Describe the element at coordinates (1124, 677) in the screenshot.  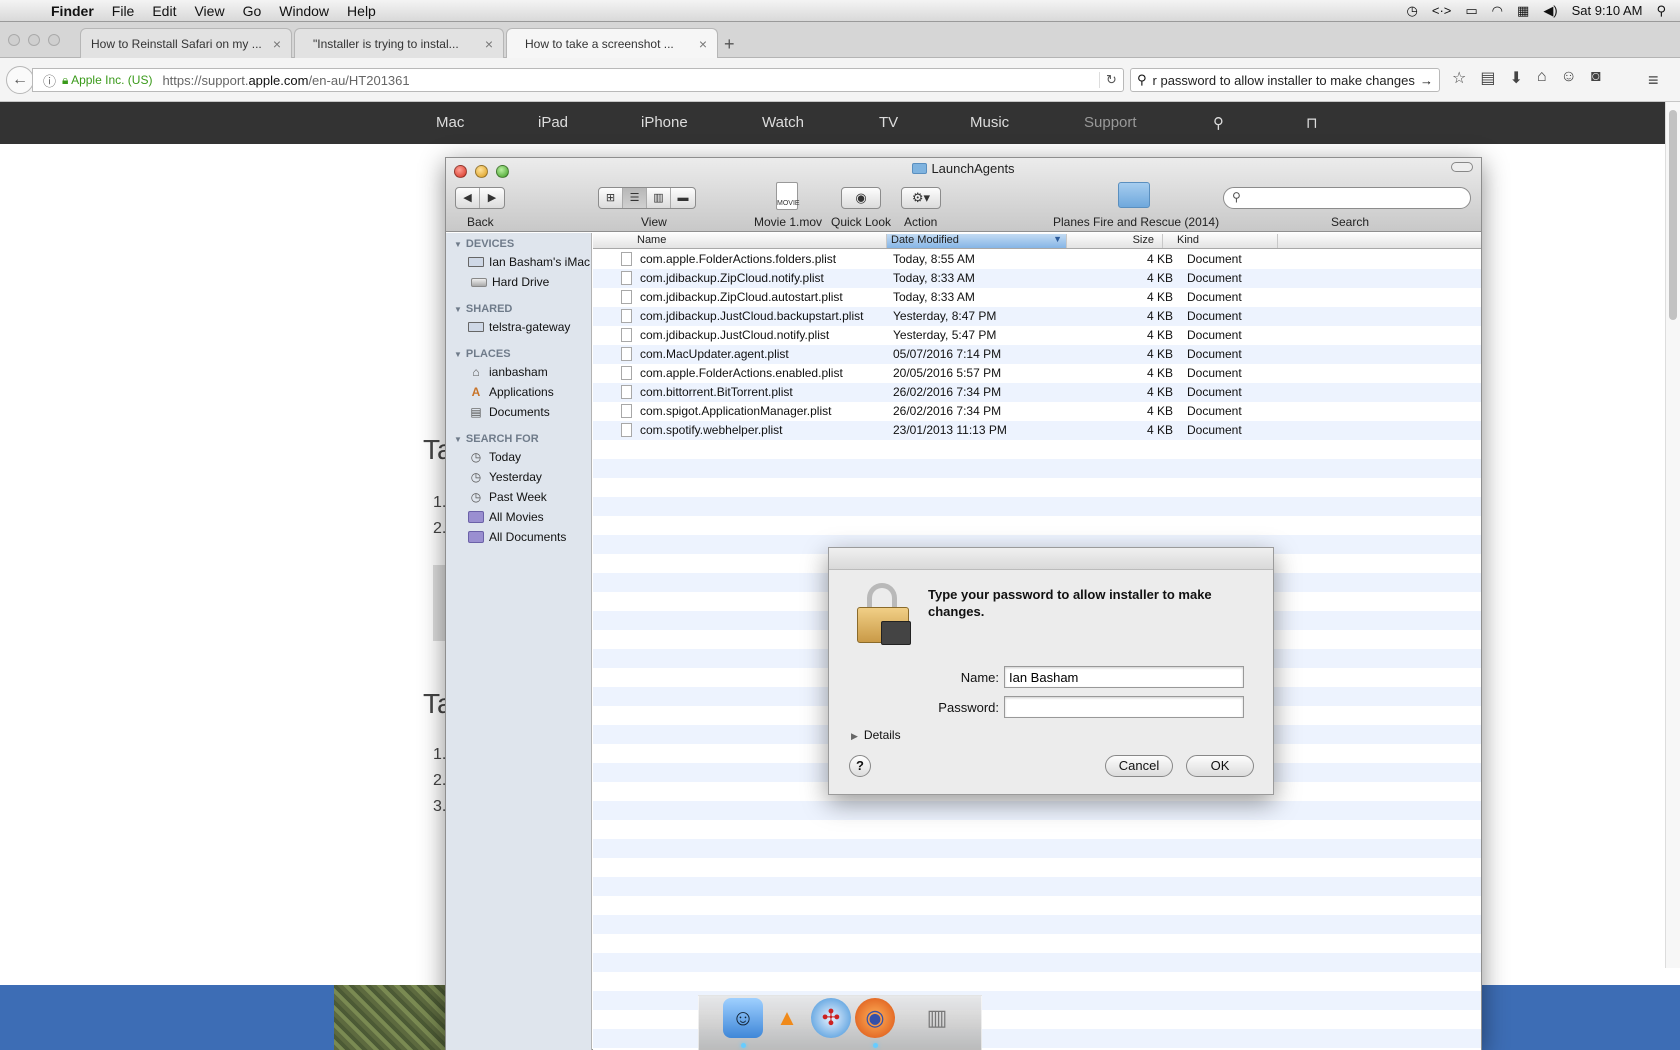
I see `name-field` at that location.